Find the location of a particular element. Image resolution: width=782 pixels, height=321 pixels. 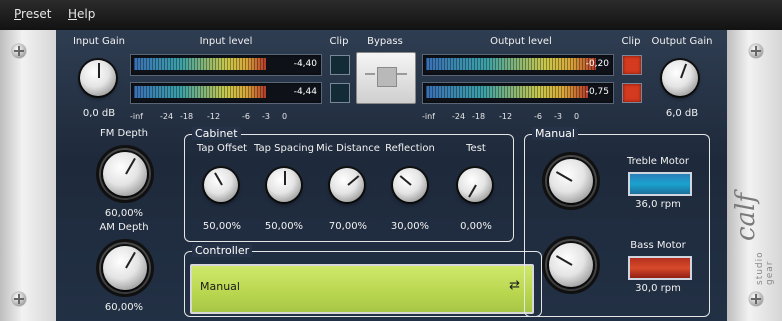

tap-offset-knob is located at coordinates (221, 185).